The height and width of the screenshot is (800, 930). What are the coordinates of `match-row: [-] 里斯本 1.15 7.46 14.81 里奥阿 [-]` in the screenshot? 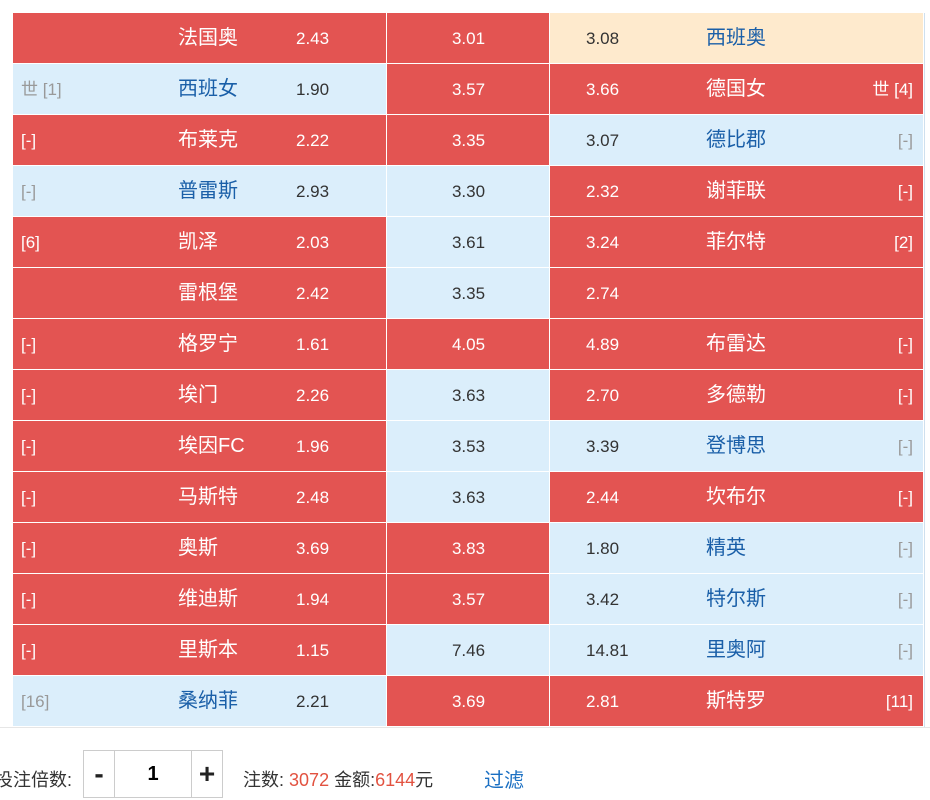 It's located at (465, 650).